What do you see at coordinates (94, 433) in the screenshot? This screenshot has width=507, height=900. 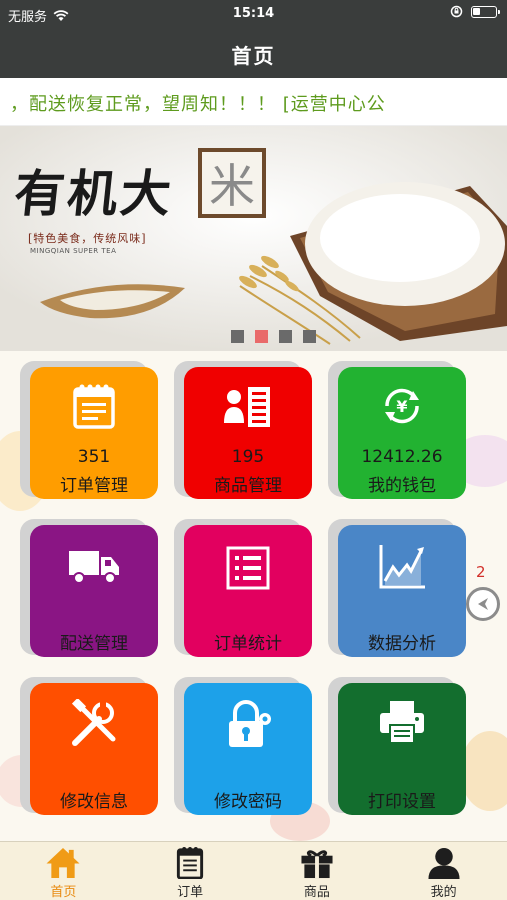 I see `tile-orders-face: 351 订单管理` at bounding box center [94, 433].